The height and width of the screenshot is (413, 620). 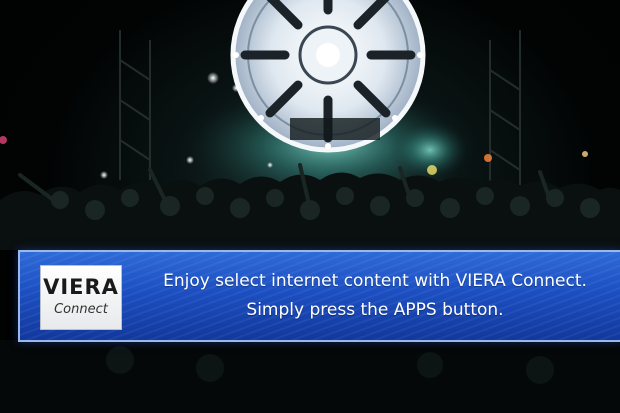 I want to click on logo-sub-text: Connect, so click(x=81, y=309).